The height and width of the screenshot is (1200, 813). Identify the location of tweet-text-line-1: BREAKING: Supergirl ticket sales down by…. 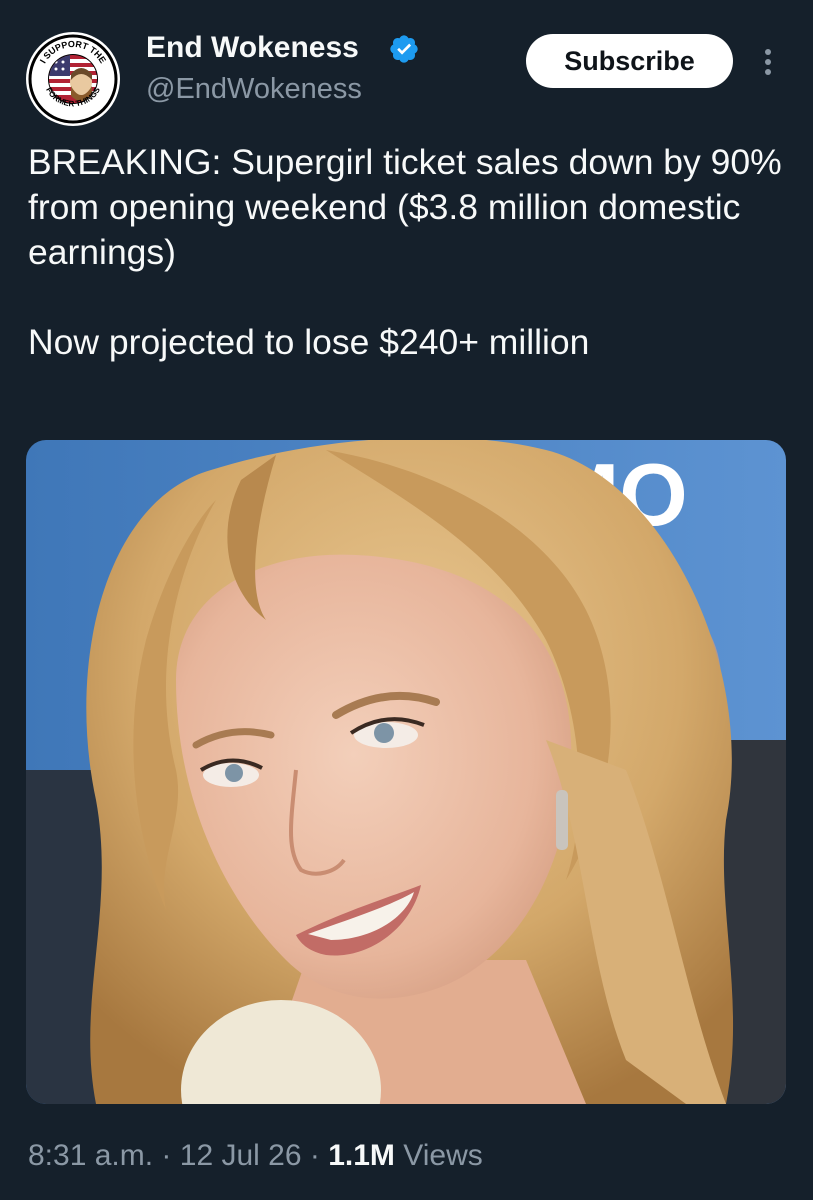
(405, 207).